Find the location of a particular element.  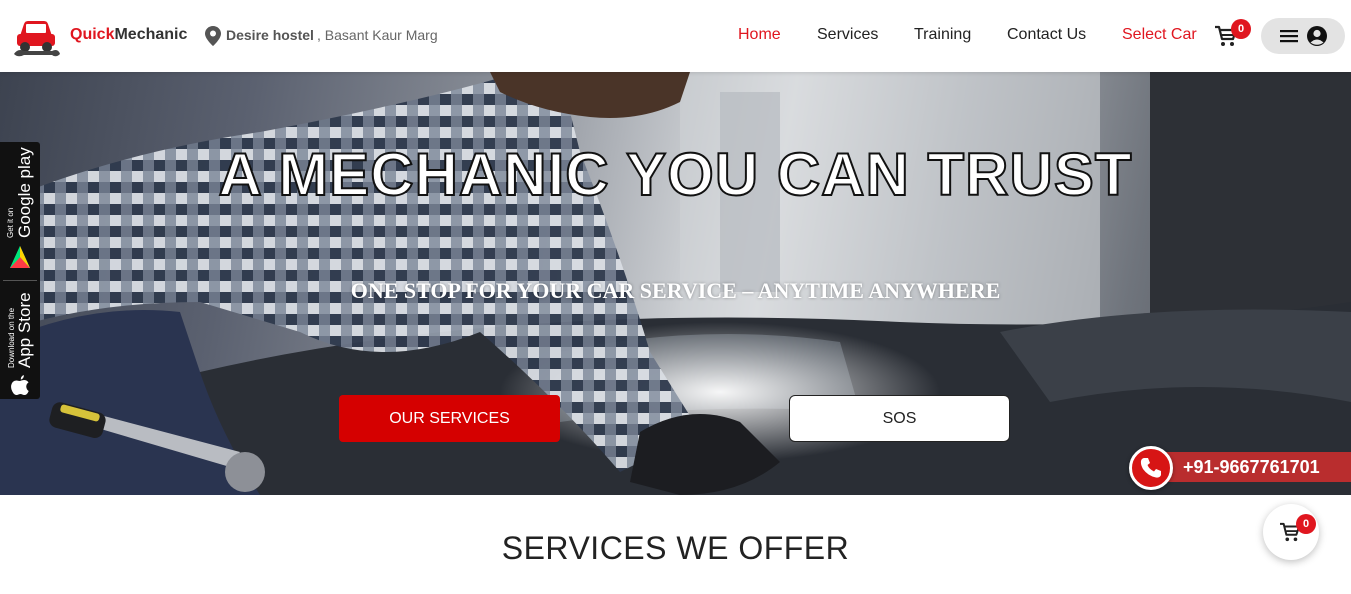

google-play-icon is located at coordinates (20, 257).